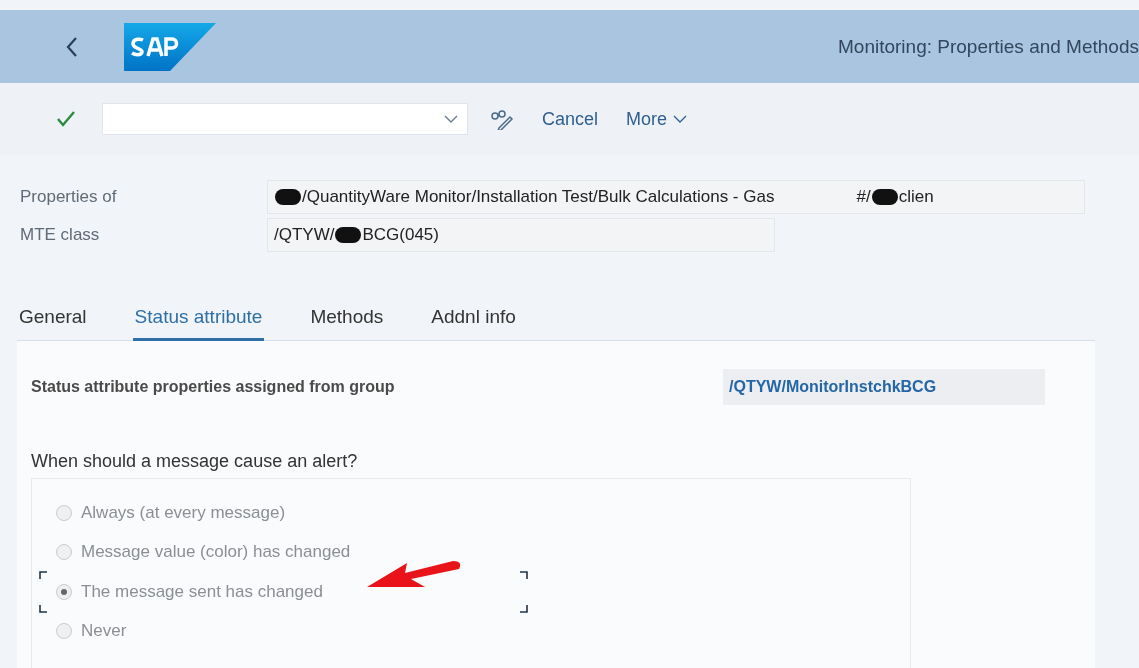 This screenshot has height=668, width=1139. What do you see at coordinates (104, 631) in the screenshot?
I see `option-label: Never` at bounding box center [104, 631].